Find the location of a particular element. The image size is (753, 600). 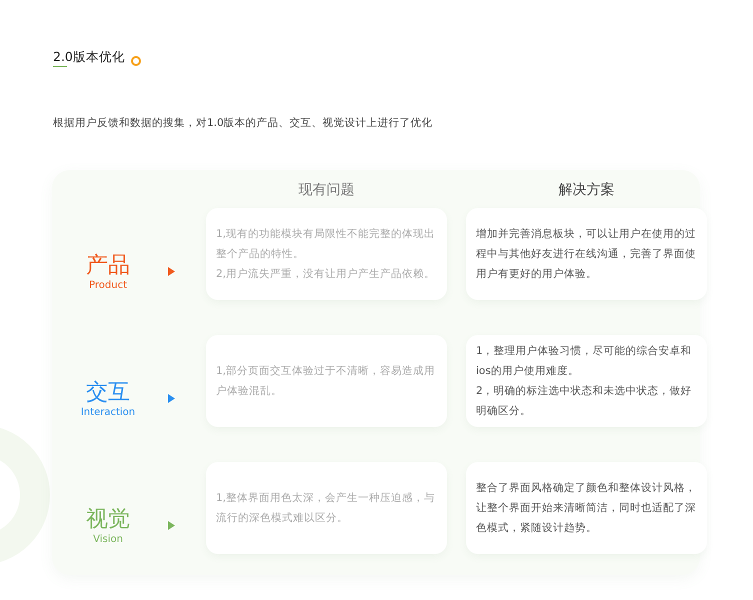

intro-text: 根据用户反馈和数据的搜集，对1.0版本的产品、交互、视觉设计上进行了优化 is located at coordinates (243, 123).